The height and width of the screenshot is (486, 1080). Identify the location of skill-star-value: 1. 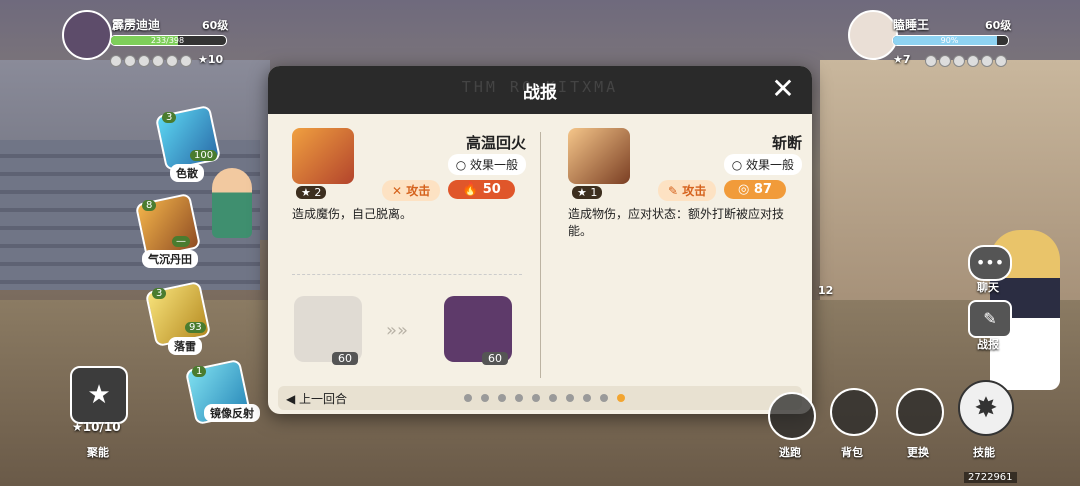
(594, 192).